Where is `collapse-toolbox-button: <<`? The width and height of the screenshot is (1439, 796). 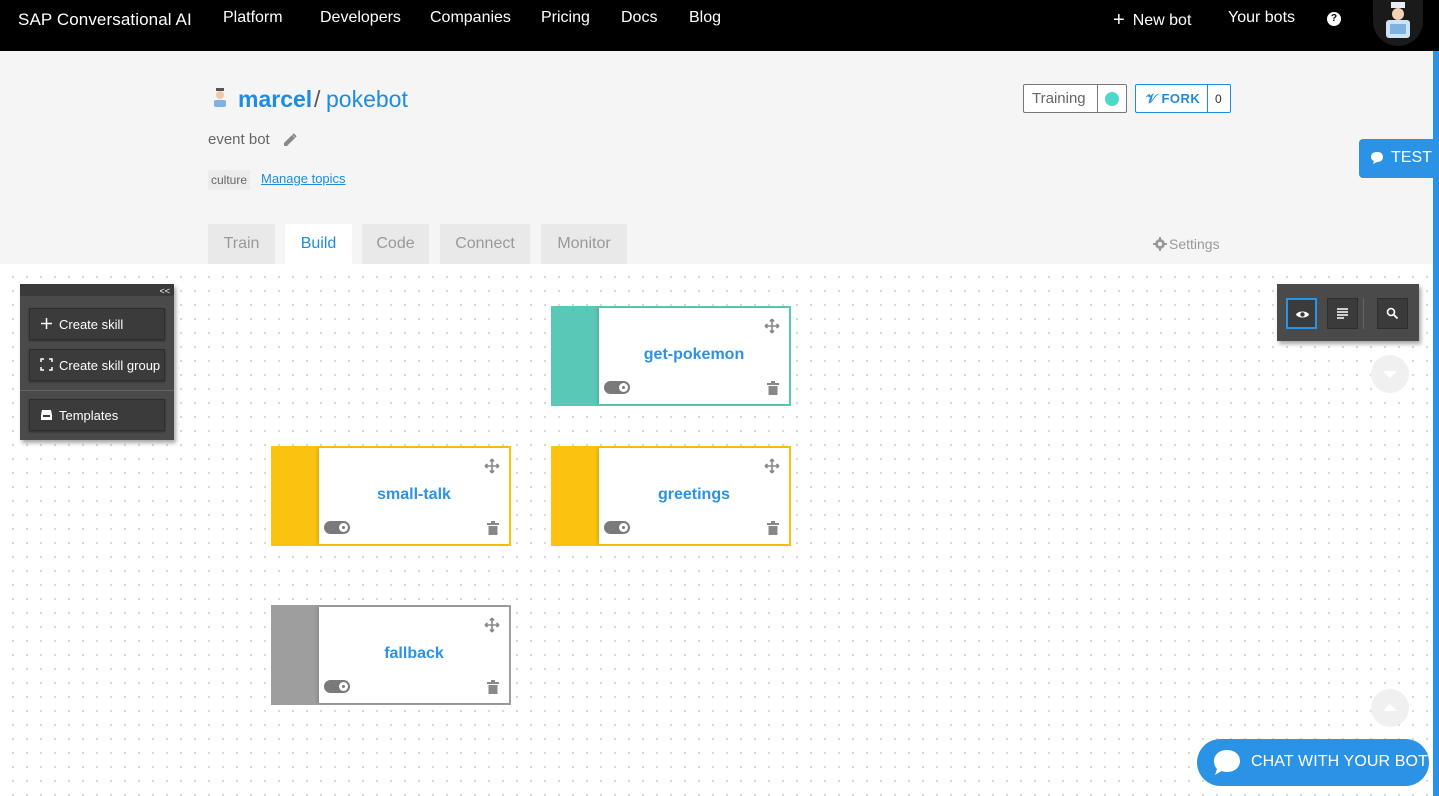
collapse-toolbox-button: << is located at coordinates (164, 291).